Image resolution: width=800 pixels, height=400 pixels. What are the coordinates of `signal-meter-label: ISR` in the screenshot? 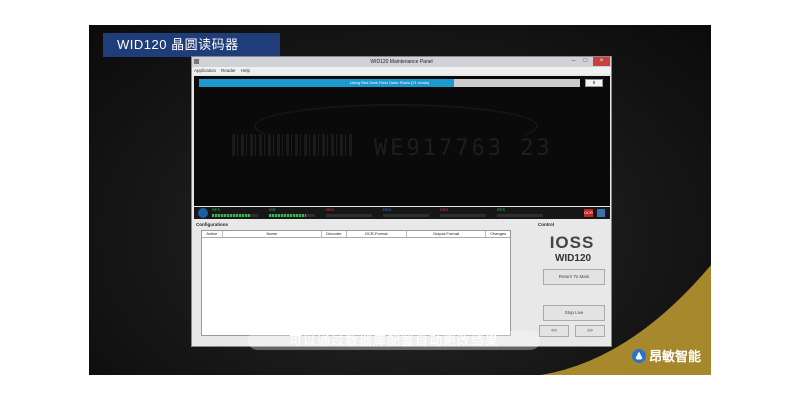 It's located at (272, 209).